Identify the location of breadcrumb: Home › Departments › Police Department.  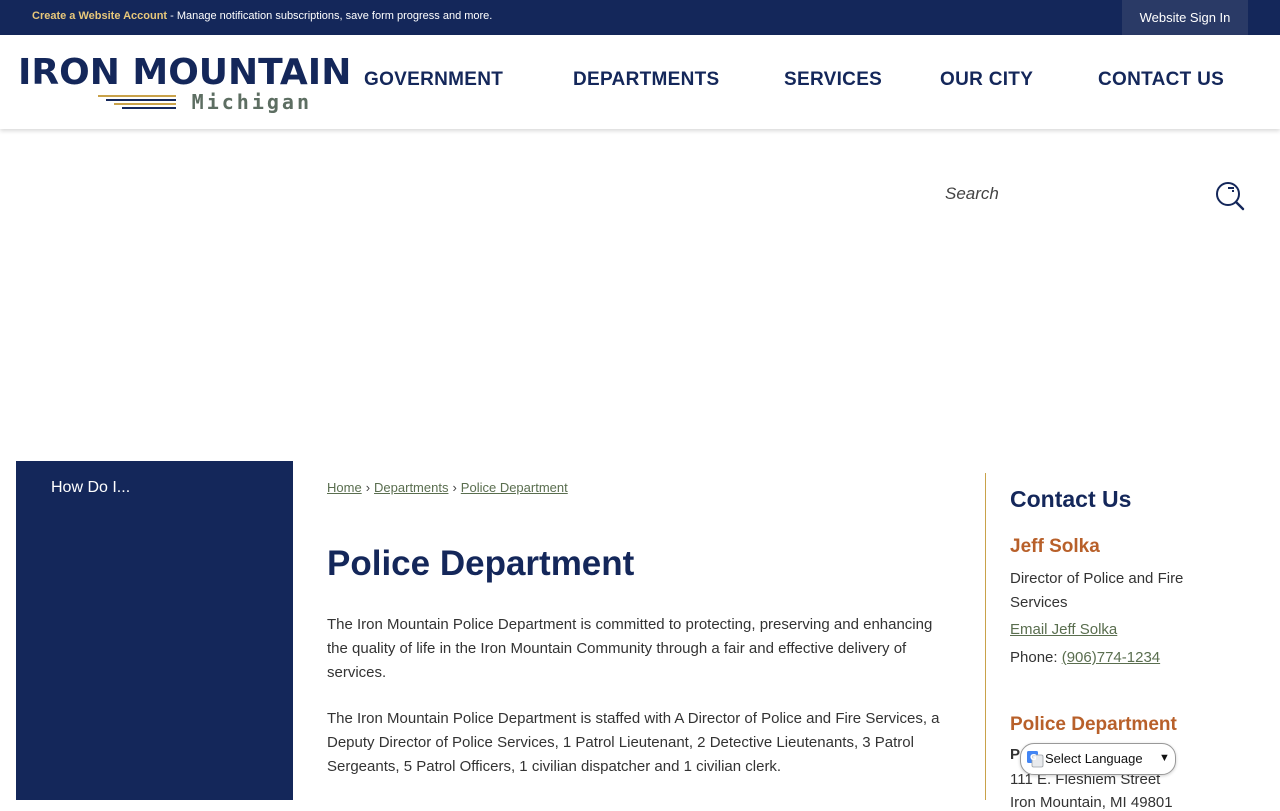
(639, 487).